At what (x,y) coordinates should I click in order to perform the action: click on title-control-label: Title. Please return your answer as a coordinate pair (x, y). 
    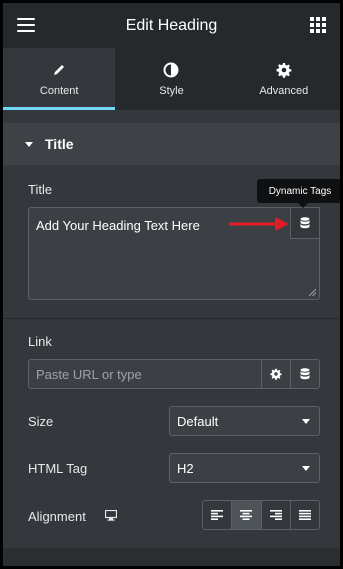
    Looking at the image, I should click on (40, 189).